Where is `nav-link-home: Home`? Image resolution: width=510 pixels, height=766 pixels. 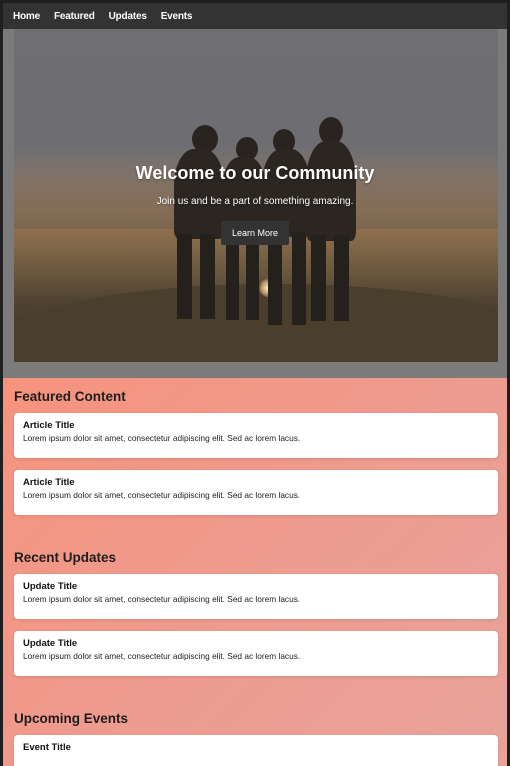
nav-link-home: Home is located at coordinates (26, 16).